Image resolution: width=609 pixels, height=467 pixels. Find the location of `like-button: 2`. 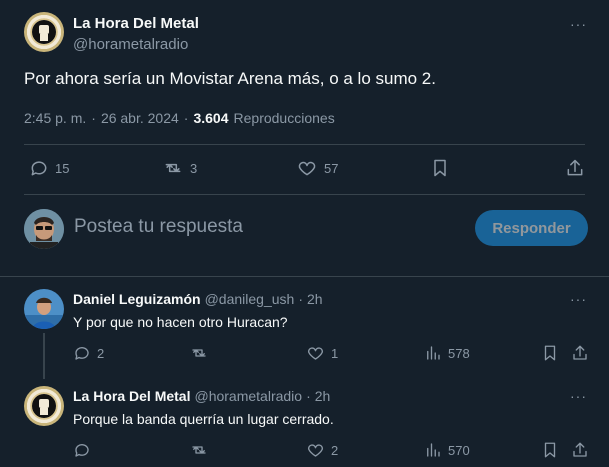

like-button: 2 is located at coordinates (322, 450).